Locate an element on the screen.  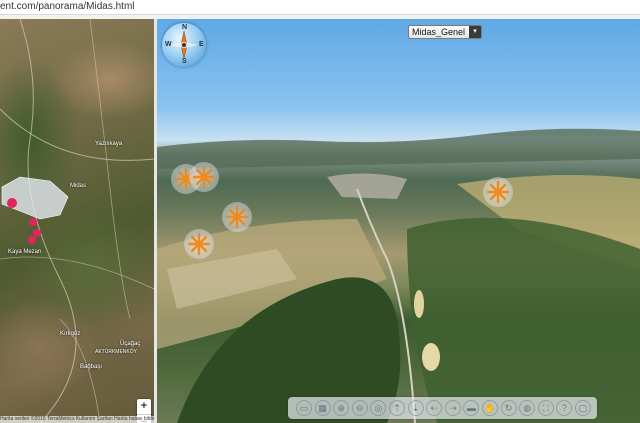
compass-needle-icon is located at coordinates (184, 45).